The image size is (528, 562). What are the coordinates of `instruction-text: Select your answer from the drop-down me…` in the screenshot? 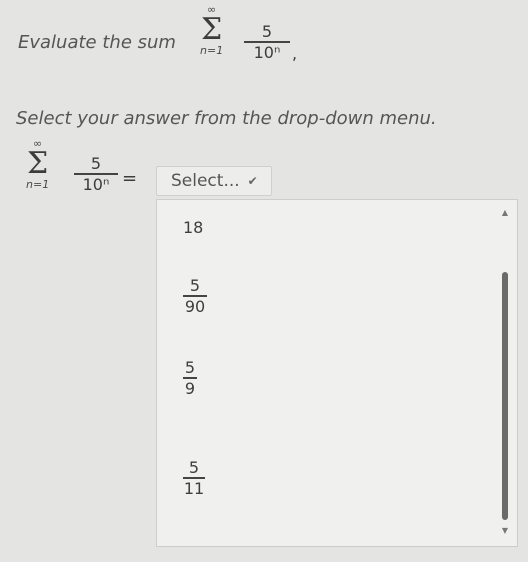 It's located at (226, 118).